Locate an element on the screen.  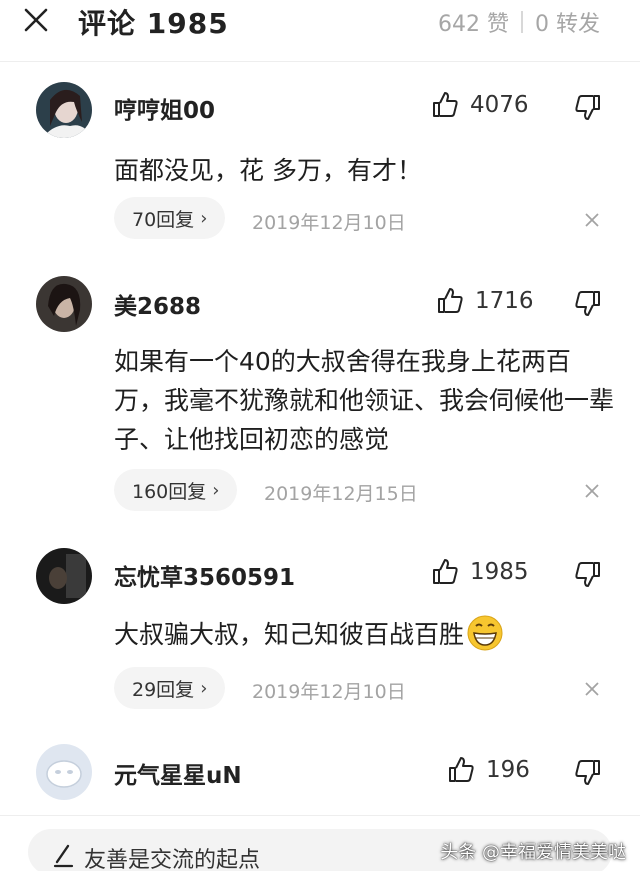
replies-count: 29回复 is located at coordinates (163, 689).